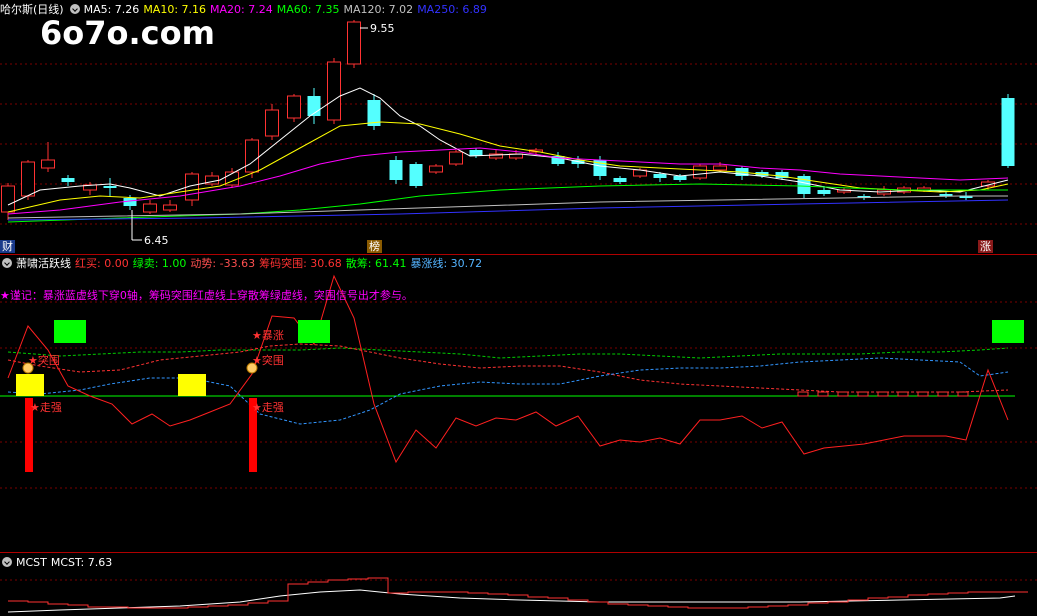 The width and height of the screenshot is (1037, 616). Describe the element at coordinates (111, 9) in the screenshot. I see `ma5-value: MA5: 7.26` at that location.